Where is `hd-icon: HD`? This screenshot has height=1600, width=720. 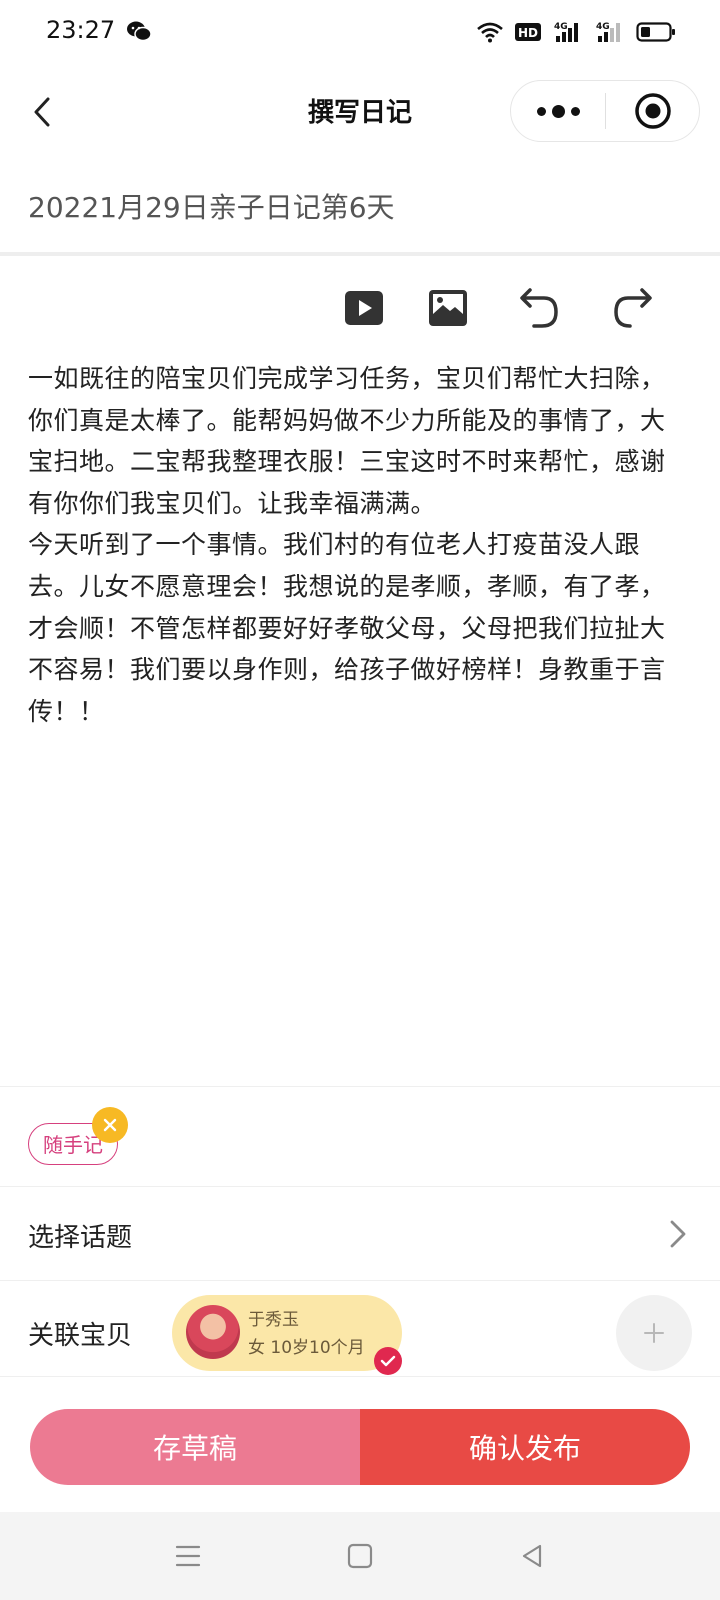
hd-icon: HD is located at coordinates (528, 32).